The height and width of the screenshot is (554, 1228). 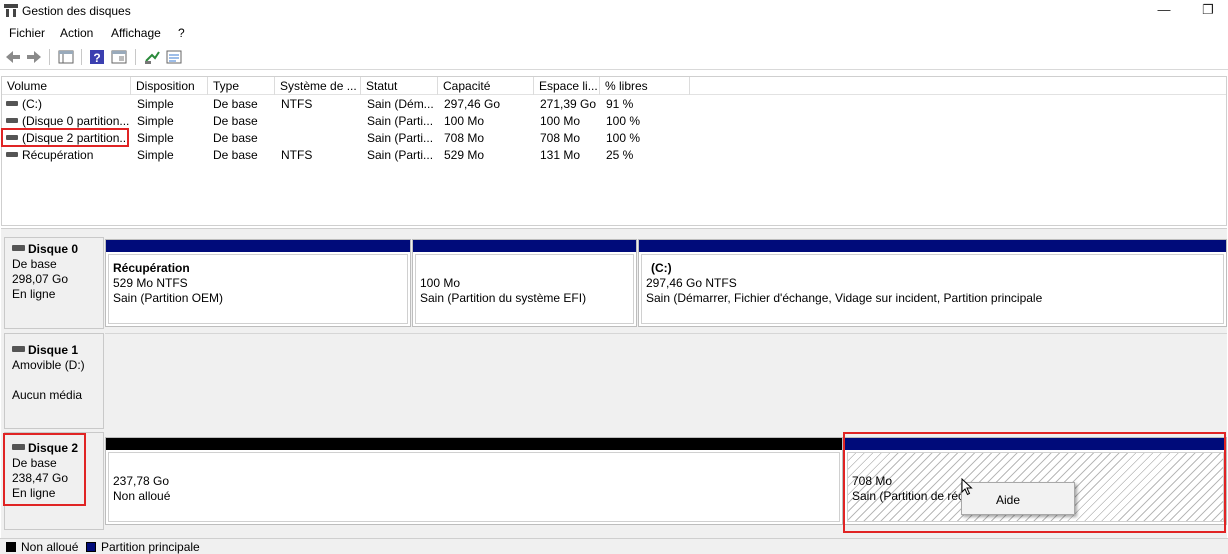 What do you see at coordinates (614, 11) in the screenshot?
I see `title-bar: Gestion des disques — ❐` at bounding box center [614, 11].